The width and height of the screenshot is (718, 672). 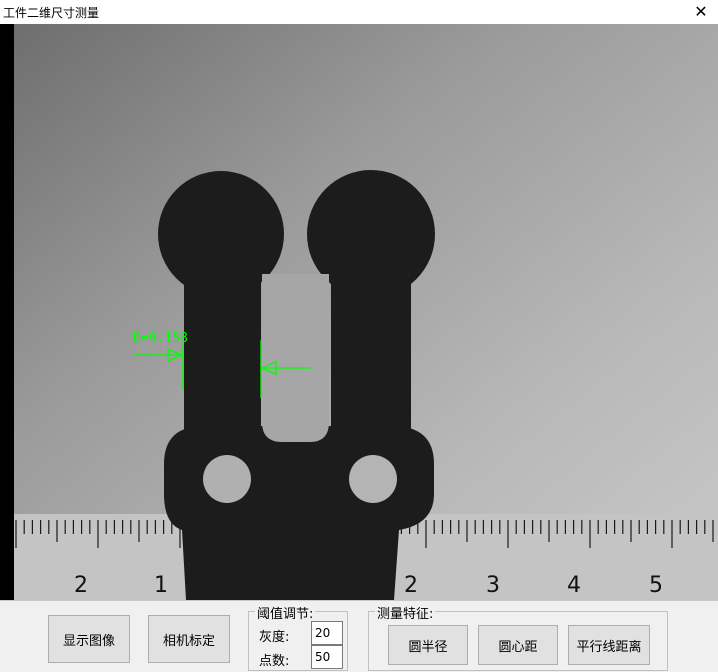 What do you see at coordinates (274, 661) in the screenshot?
I see `points-label: 点数:` at bounding box center [274, 661].